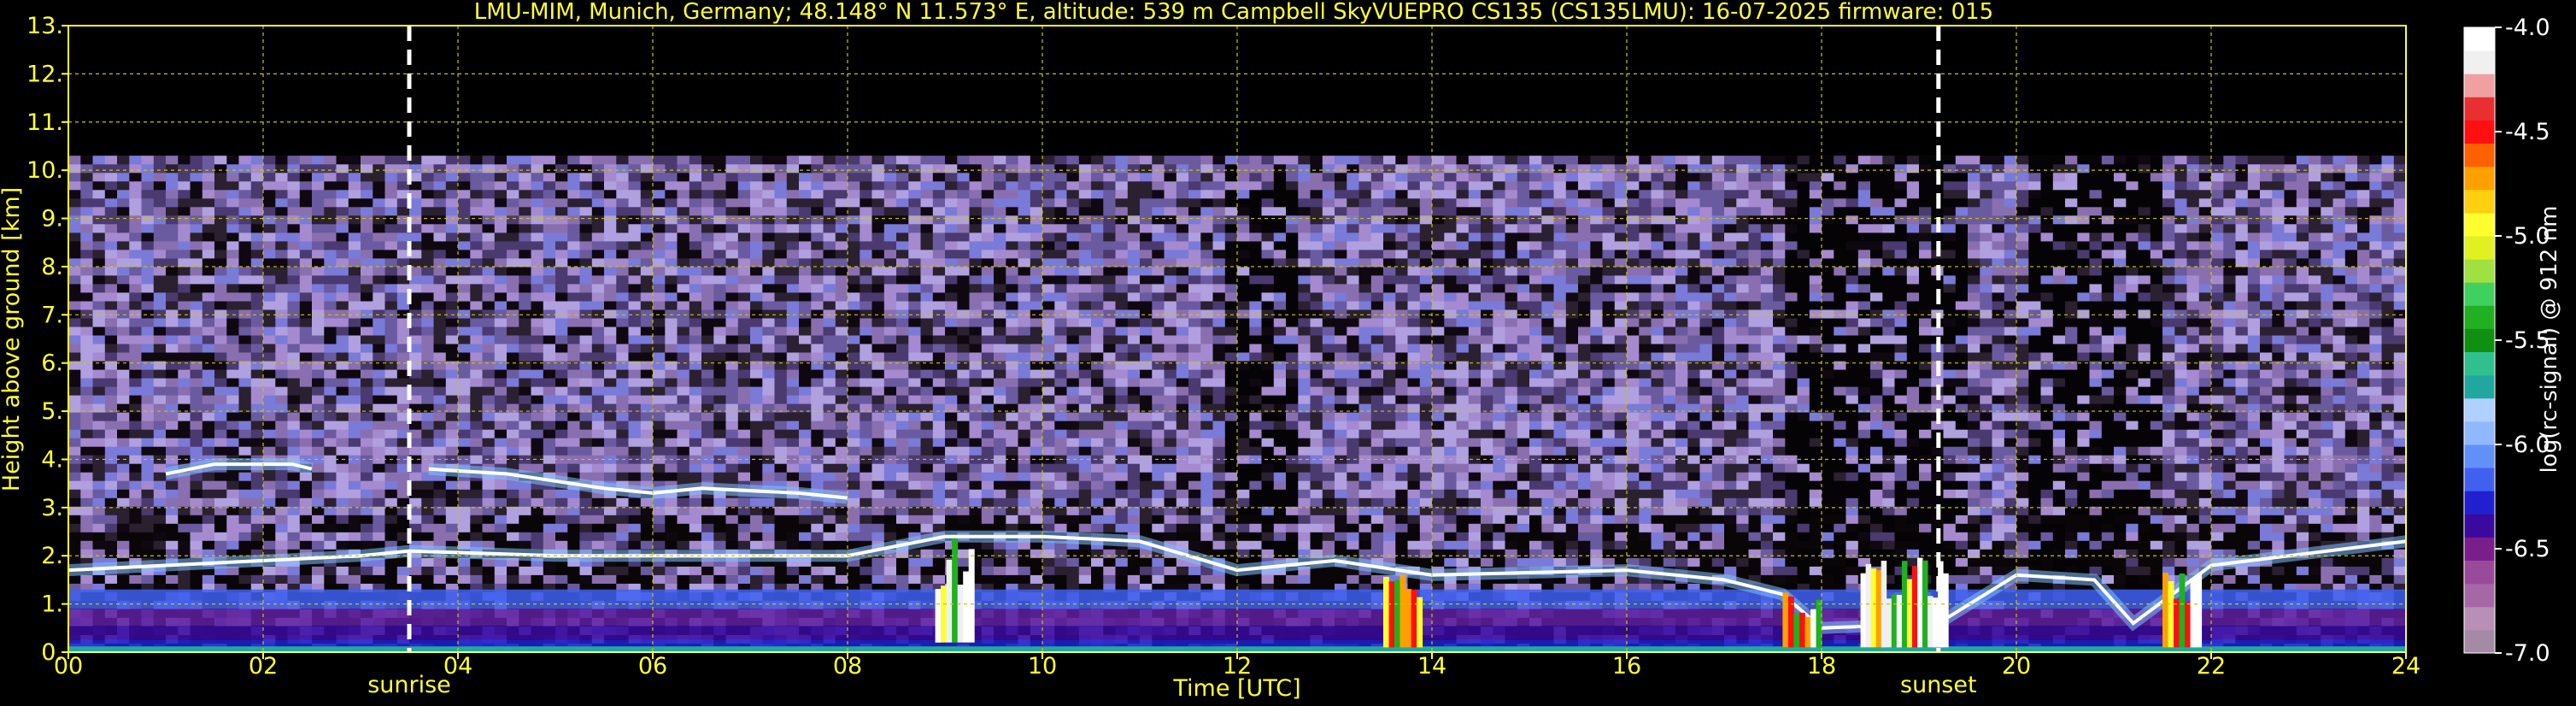 This screenshot has height=706, width=2576. I want to click on y-tick-label: 2., so click(52, 556).